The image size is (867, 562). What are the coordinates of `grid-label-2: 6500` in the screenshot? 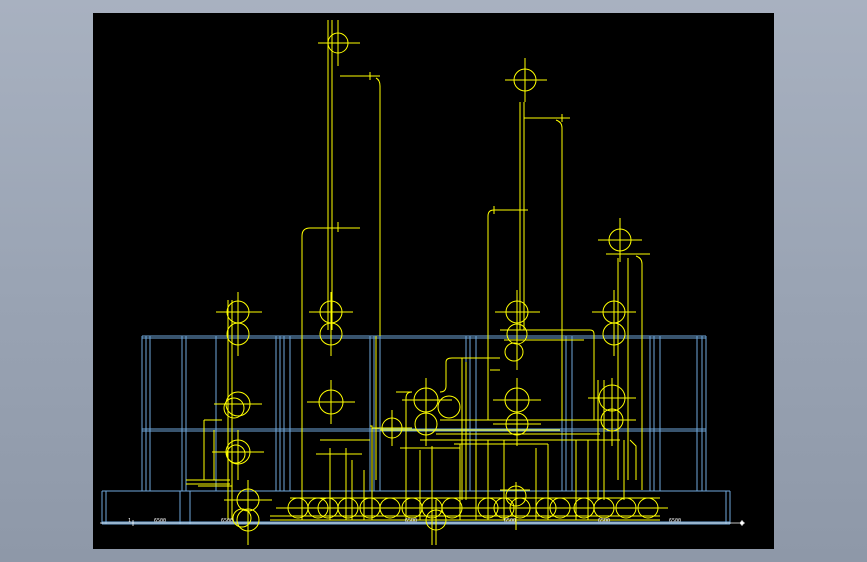 It's located at (160, 521).